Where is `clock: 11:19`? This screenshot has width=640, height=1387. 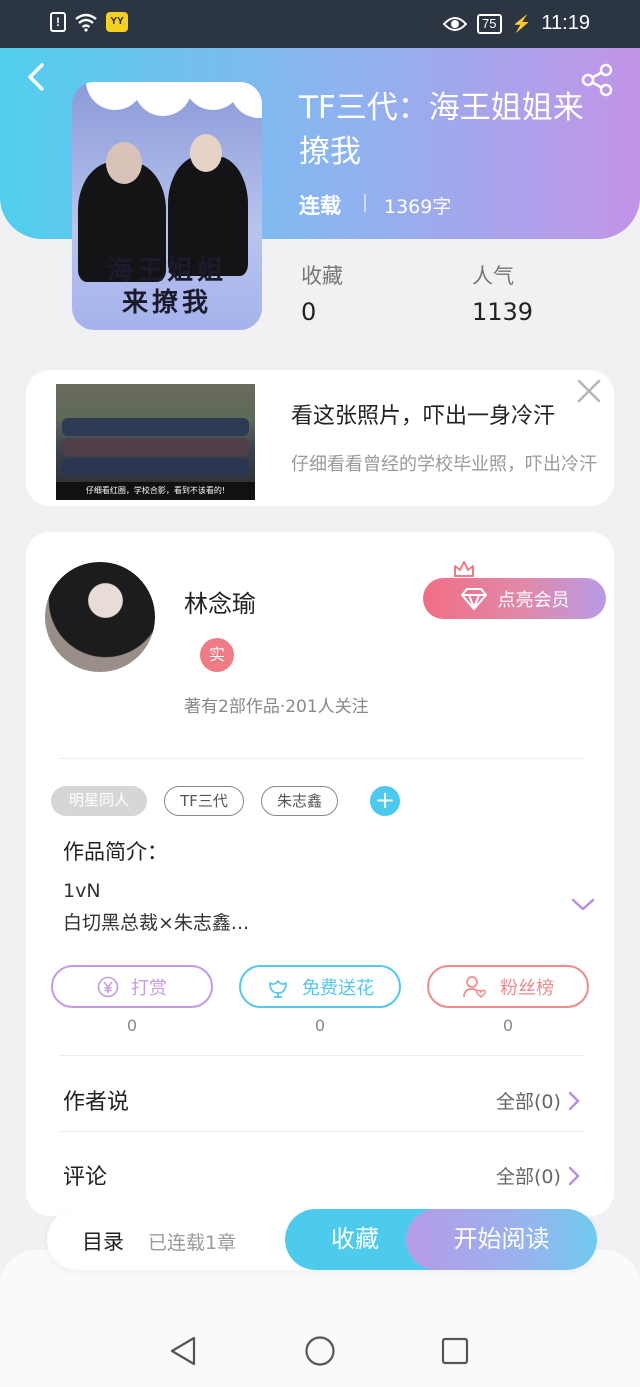 clock: 11:19 is located at coordinates (565, 23).